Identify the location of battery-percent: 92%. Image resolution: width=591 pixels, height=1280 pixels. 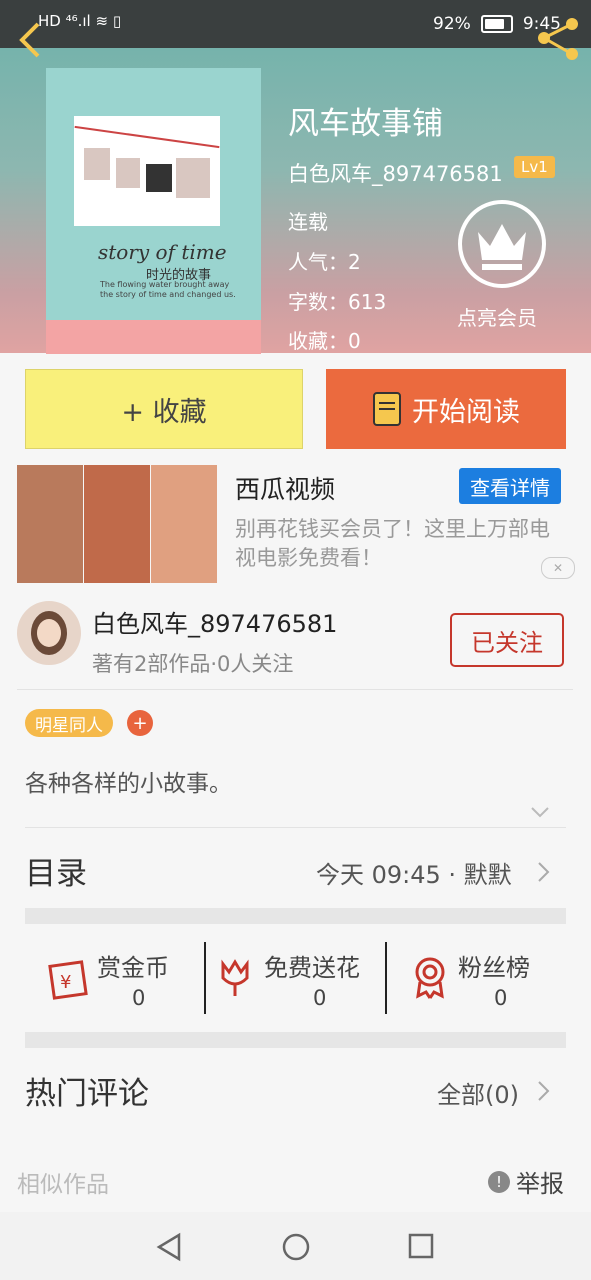
(452, 24).